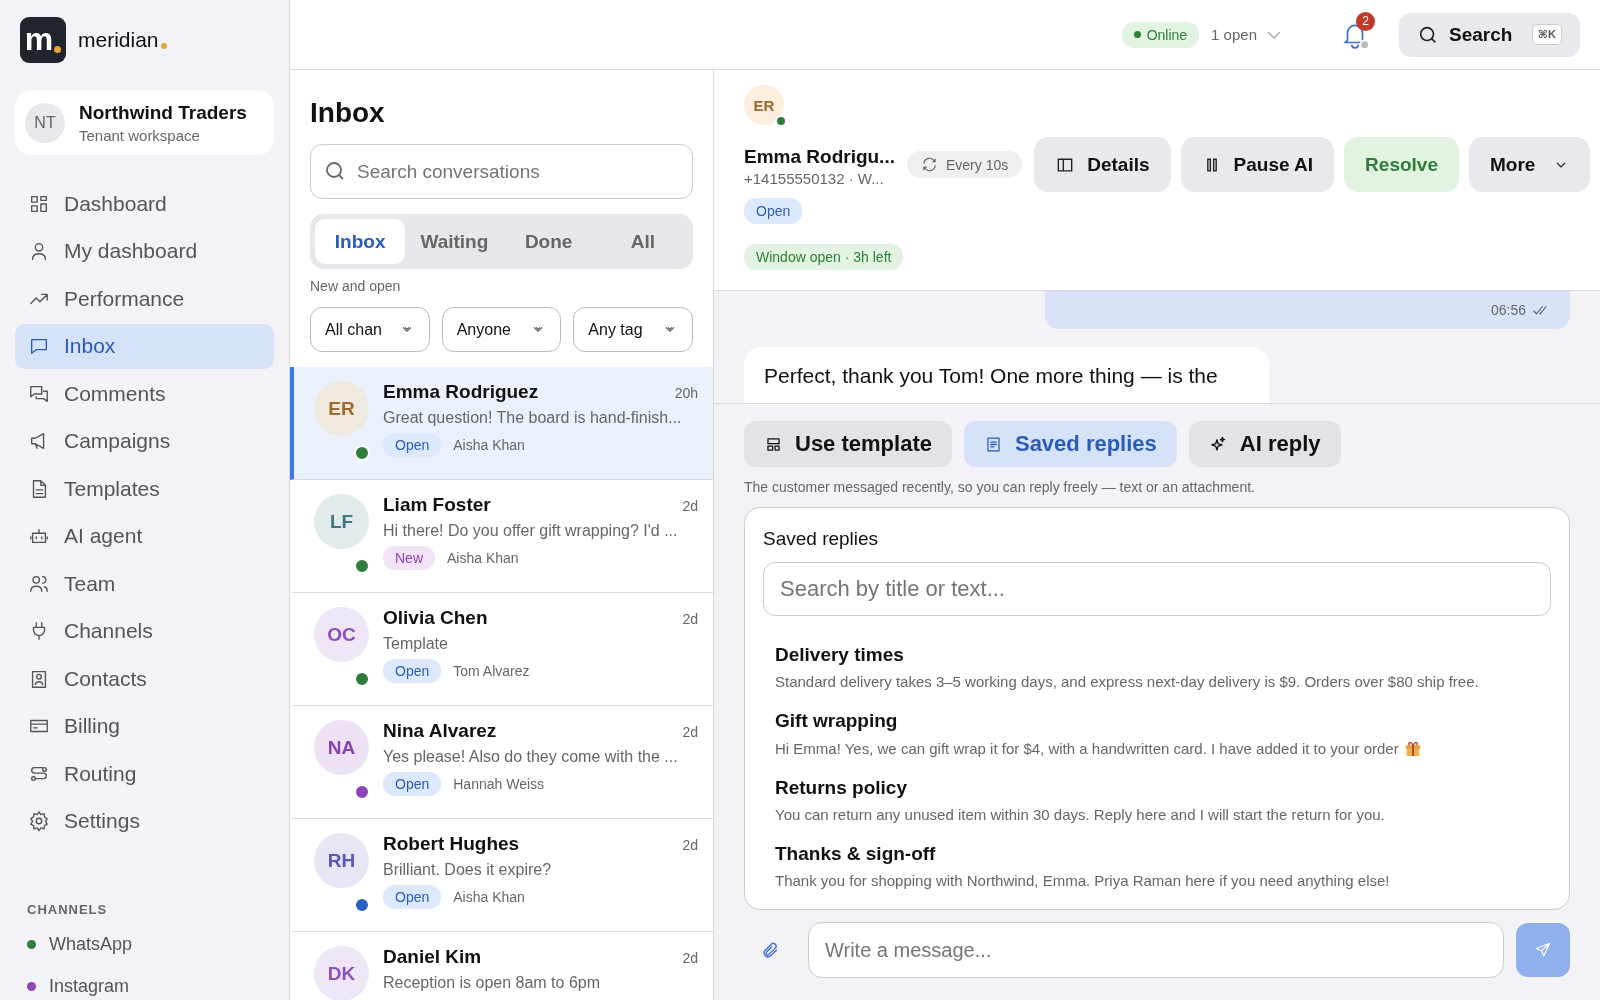  What do you see at coordinates (492, 983) in the screenshot?
I see `message-preview: Reception is open 8am to 6pm` at bounding box center [492, 983].